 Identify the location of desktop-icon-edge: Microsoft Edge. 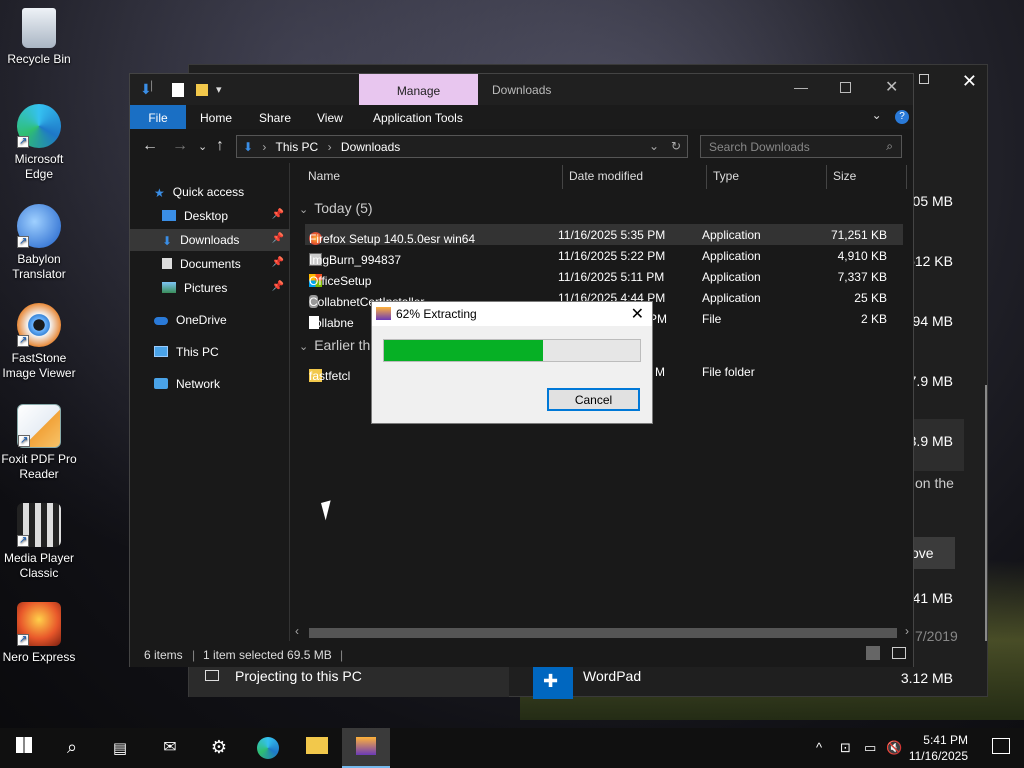
(39, 143).